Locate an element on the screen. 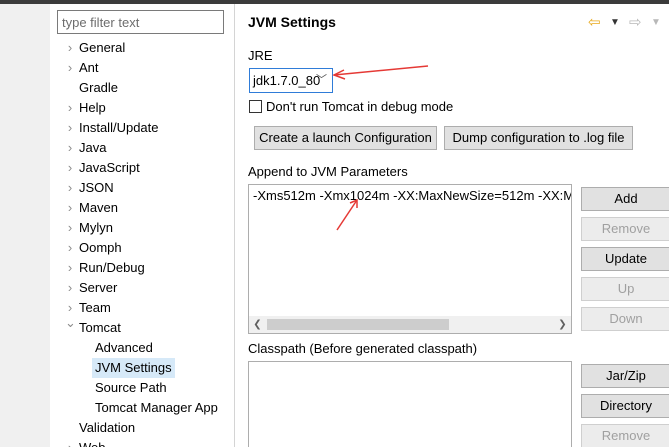 This screenshot has width=669, height=447. tree-item-label: Mylyn is located at coordinates (96, 227).